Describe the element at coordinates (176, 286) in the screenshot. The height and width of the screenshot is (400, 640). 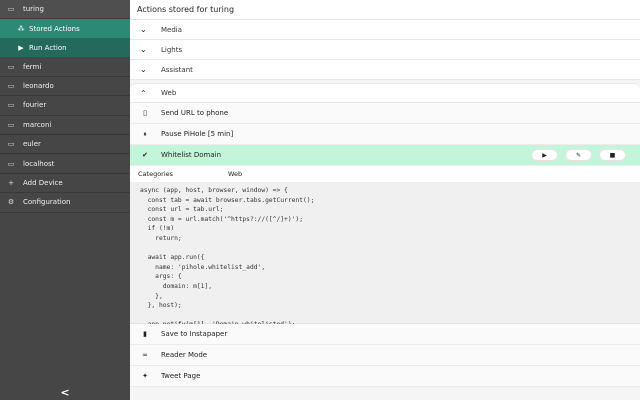
I see `code-line: domain: m[1],` at that location.